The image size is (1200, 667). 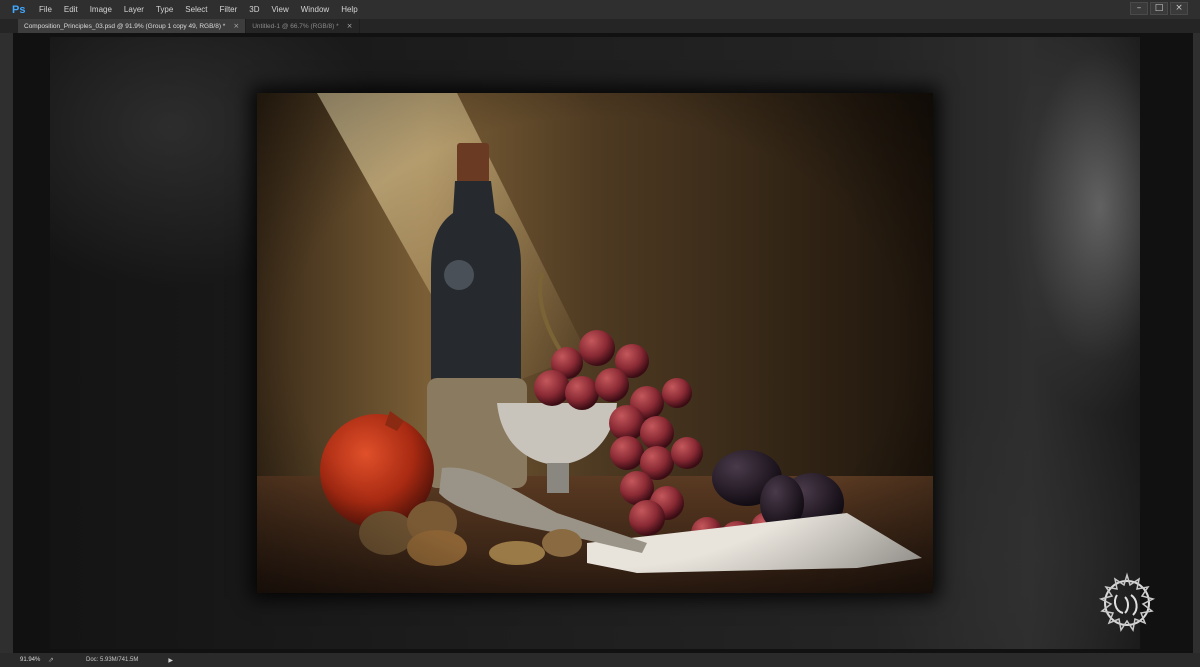 I want to click on menu-file: File, so click(x=45, y=9).